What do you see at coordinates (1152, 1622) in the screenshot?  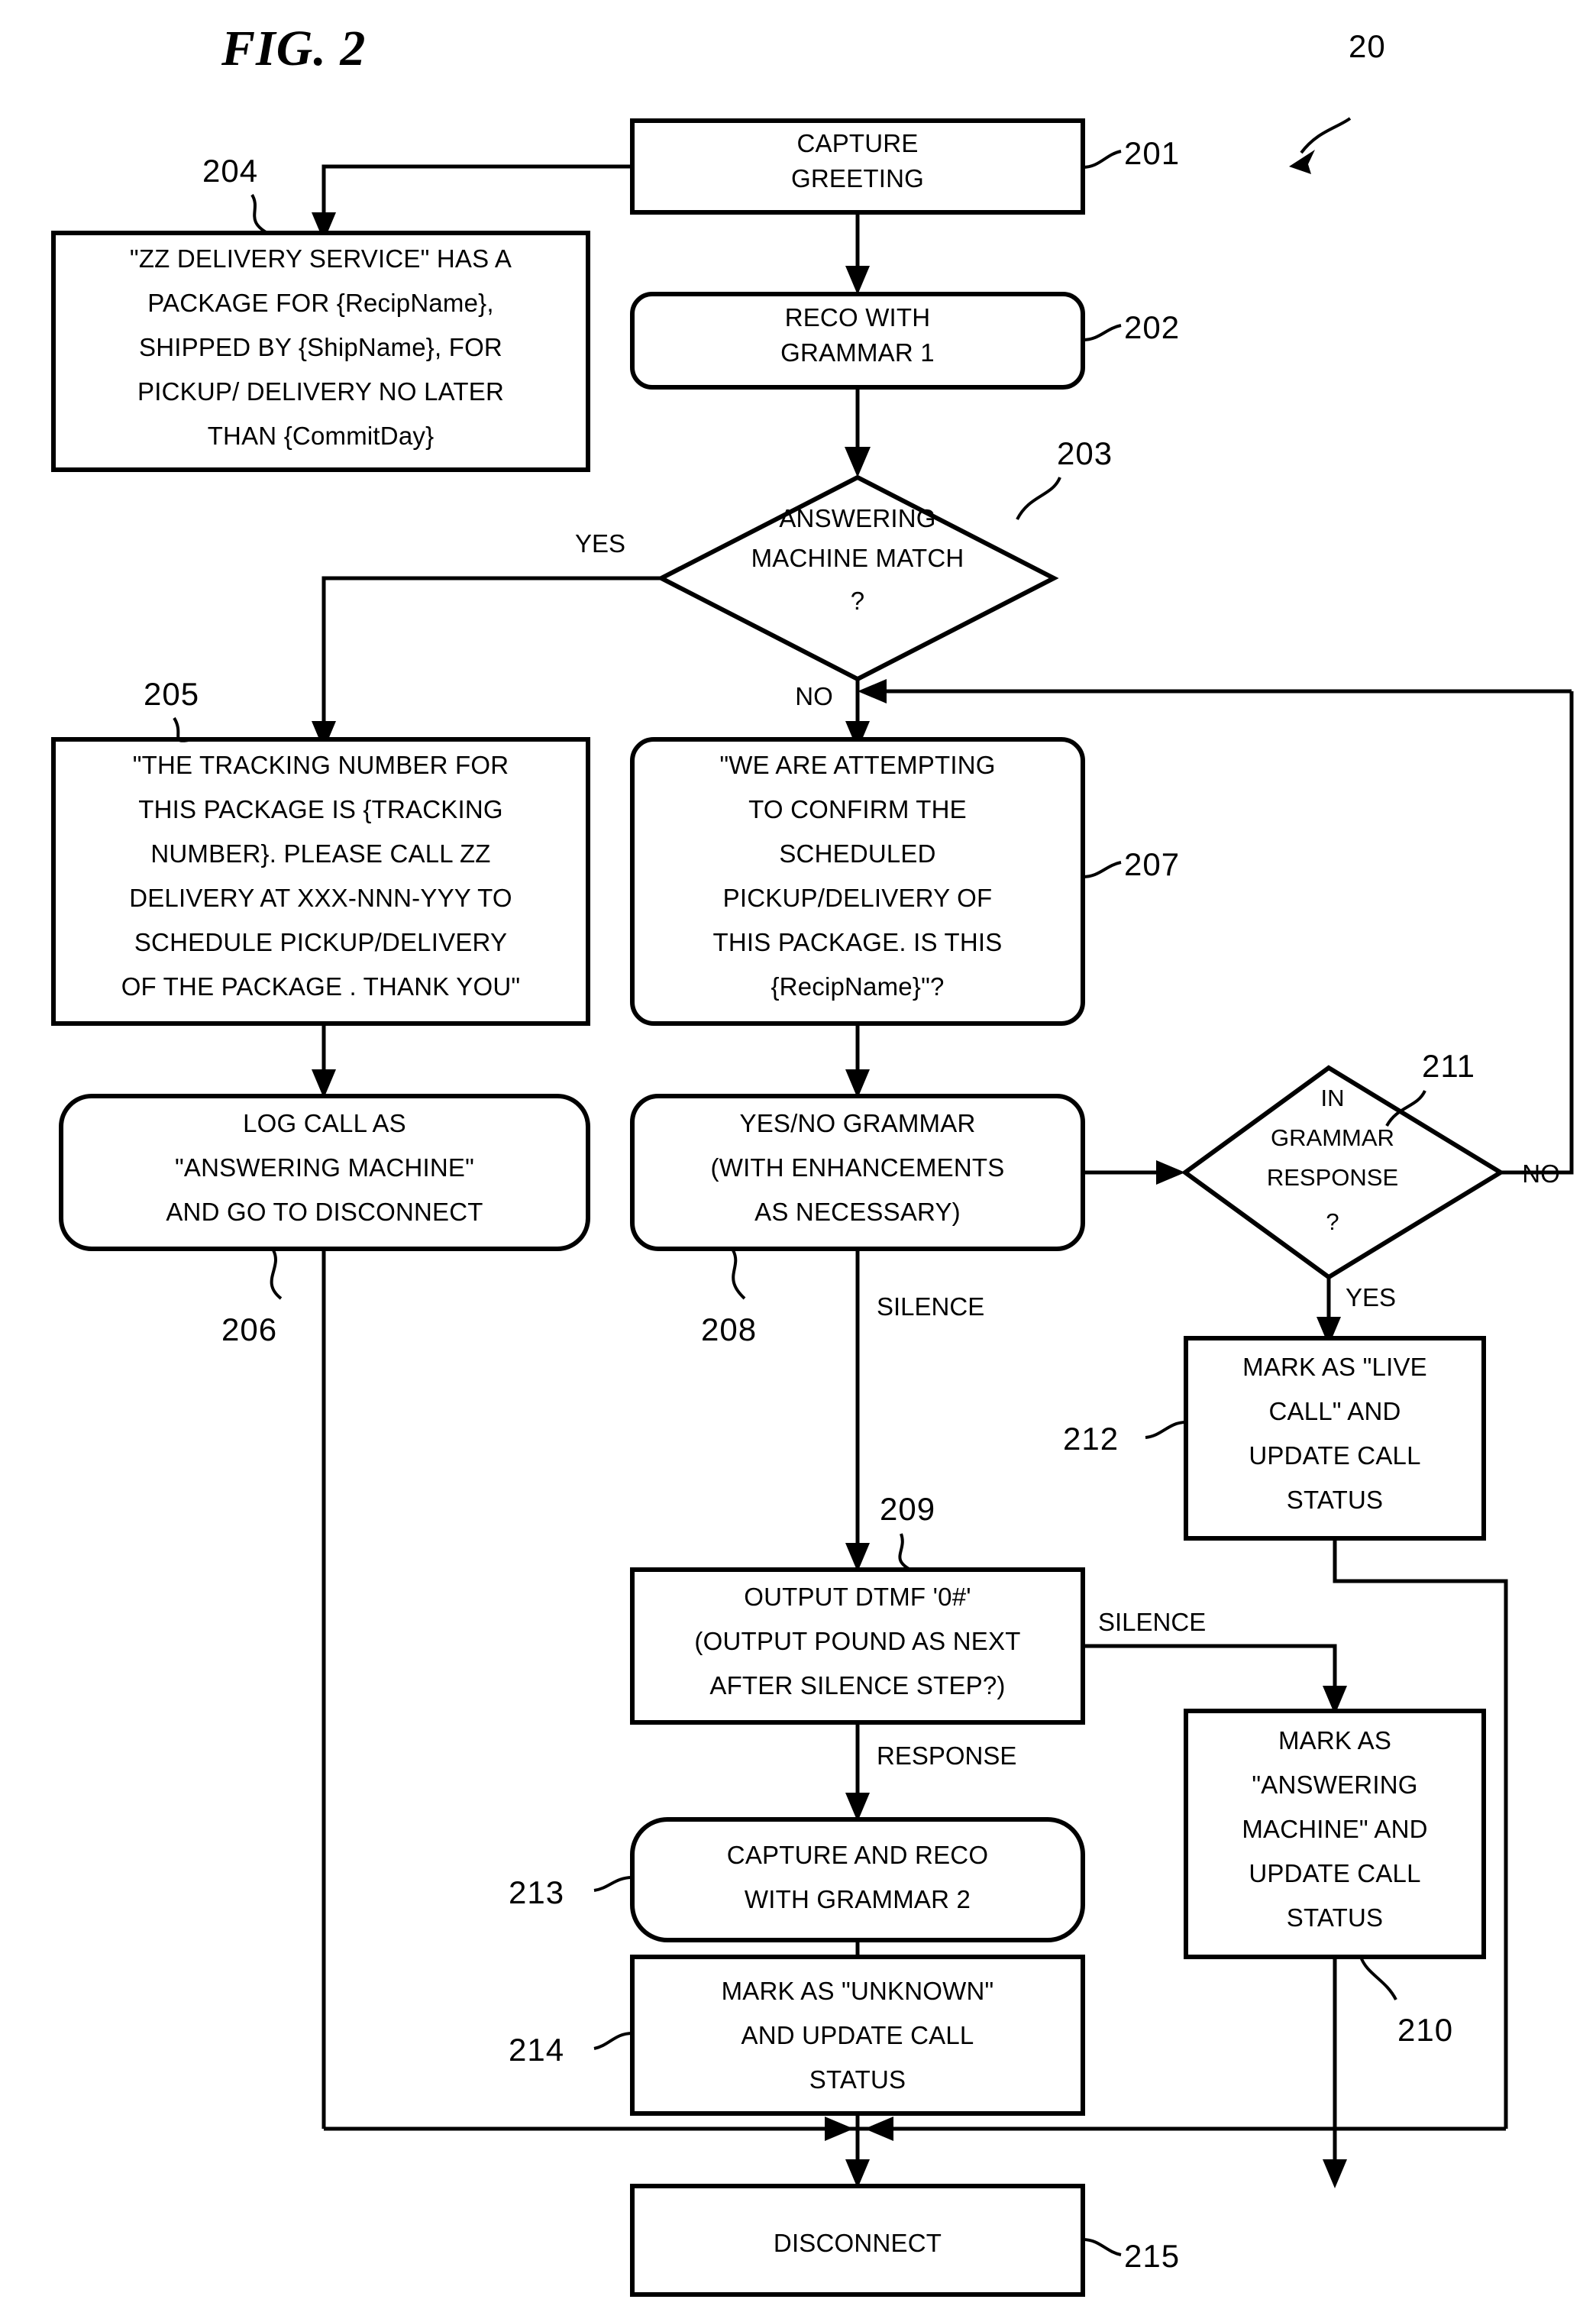 I see `edge-label-silence-209: SILENCE` at bounding box center [1152, 1622].